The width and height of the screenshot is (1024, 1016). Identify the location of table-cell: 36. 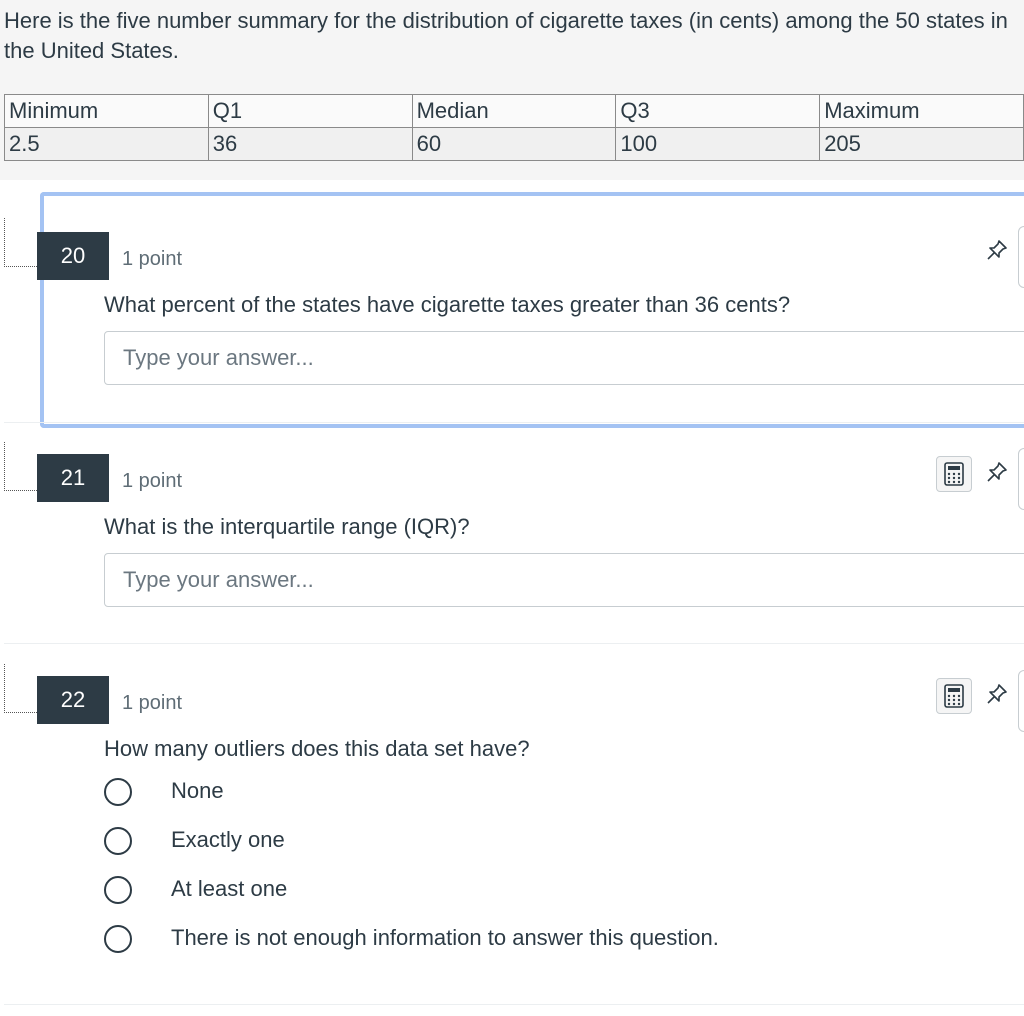
(310, 144).